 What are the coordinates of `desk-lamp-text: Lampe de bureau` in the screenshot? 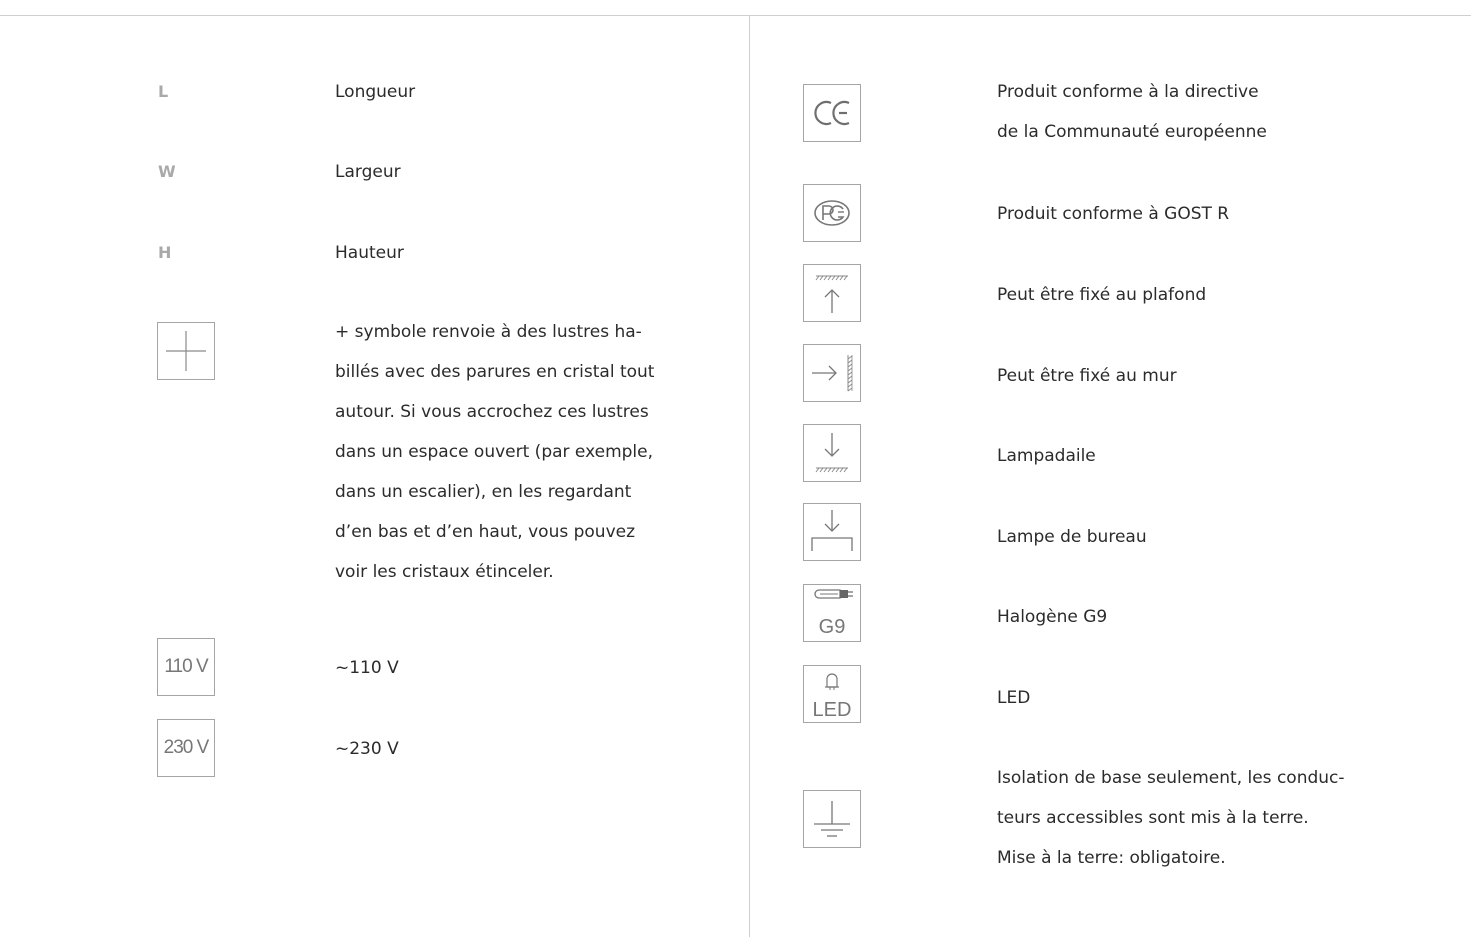 It's located at (1072, 537).